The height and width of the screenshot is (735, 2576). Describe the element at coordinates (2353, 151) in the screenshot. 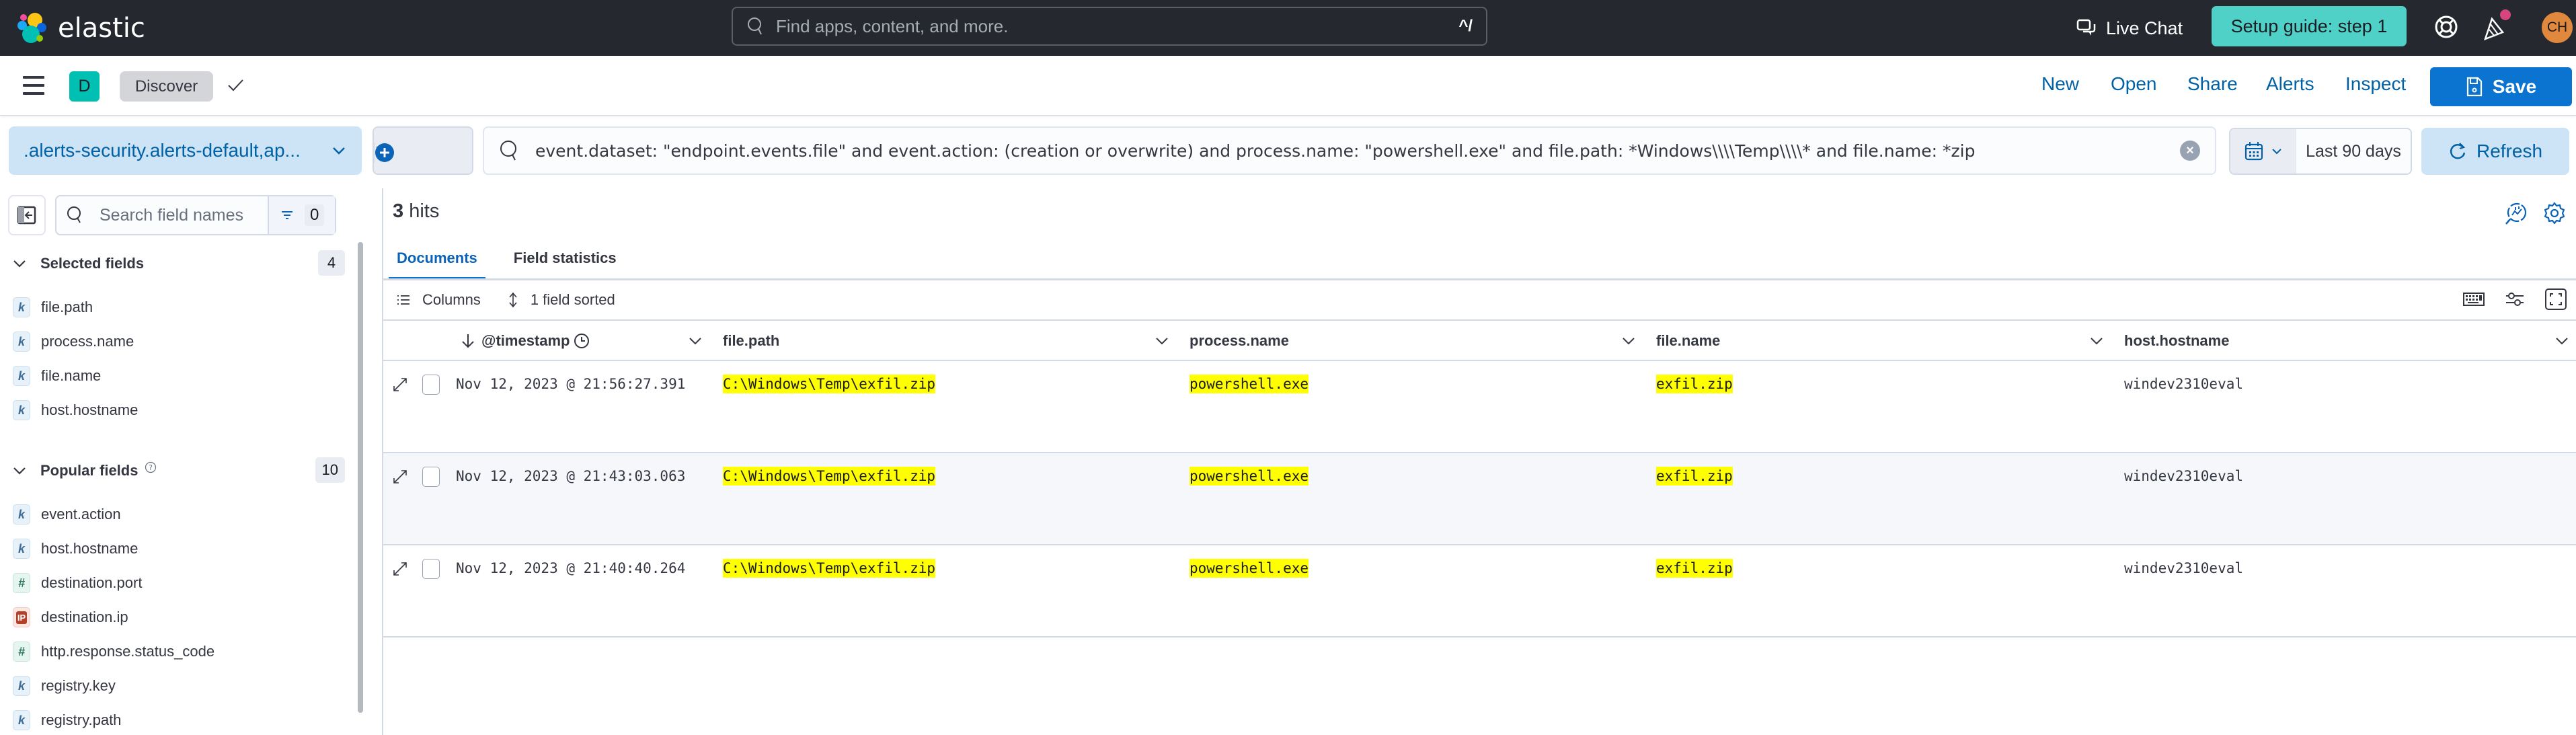

I see `time-range-label: Last 90 days` at that location.